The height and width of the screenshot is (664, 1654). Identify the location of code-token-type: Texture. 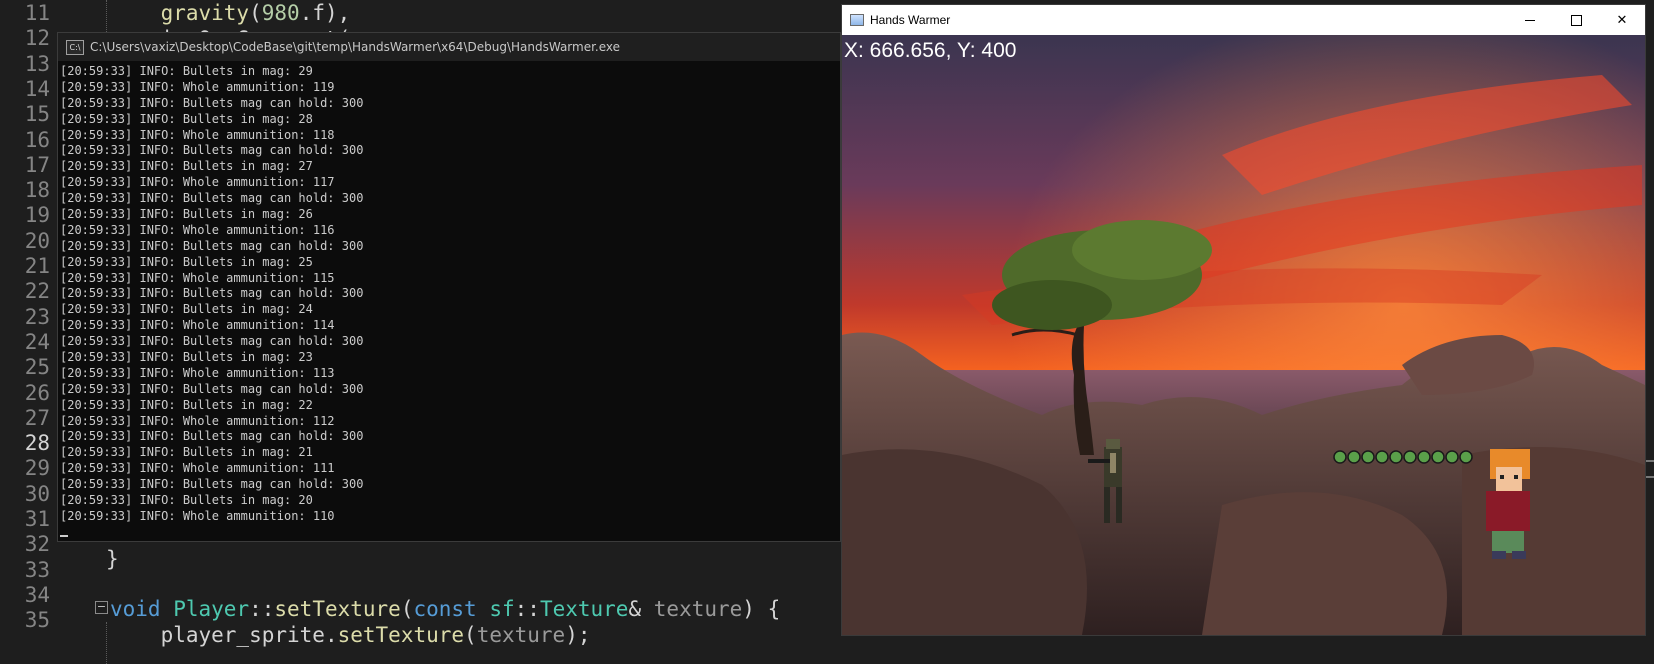
(584, 609).